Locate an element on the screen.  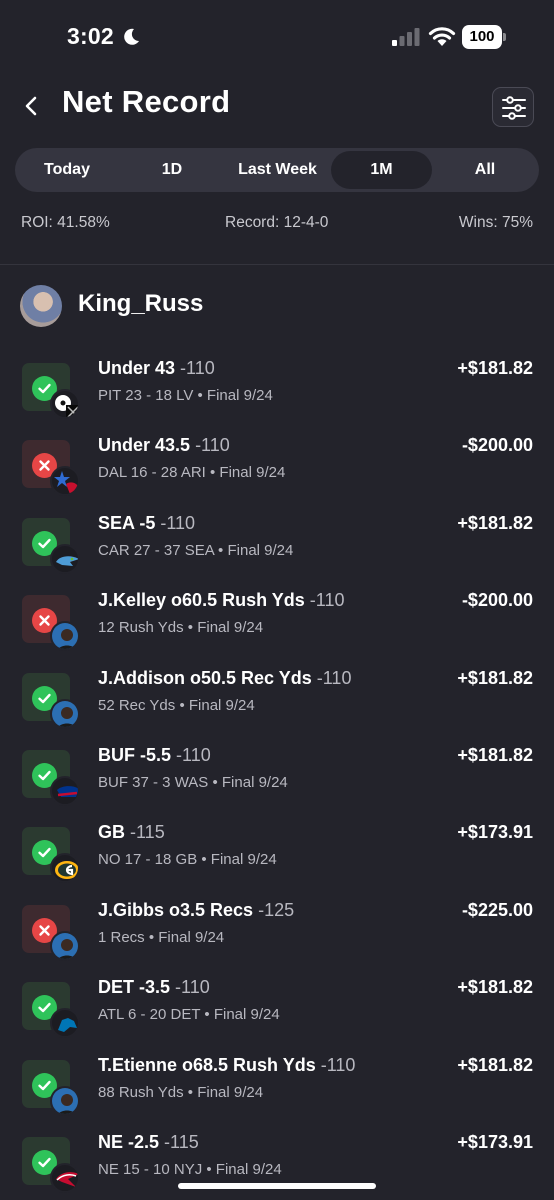
bet-title: Under 43.5 -110 is located at coordinates (164, 445).